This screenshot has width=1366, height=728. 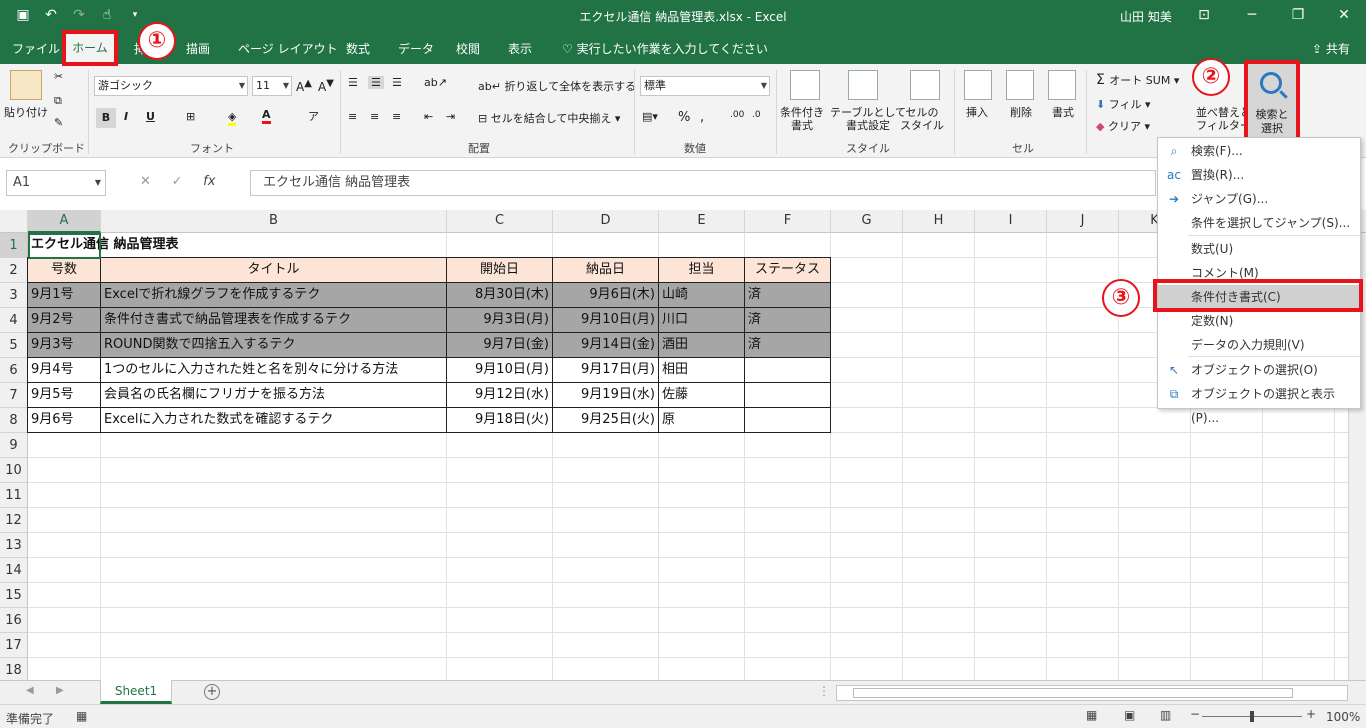 What do you see at coordinates (650, 116) in the screenshot?
I see `accounting-format-icon: ▤▾` at bounding box center [650, 116].